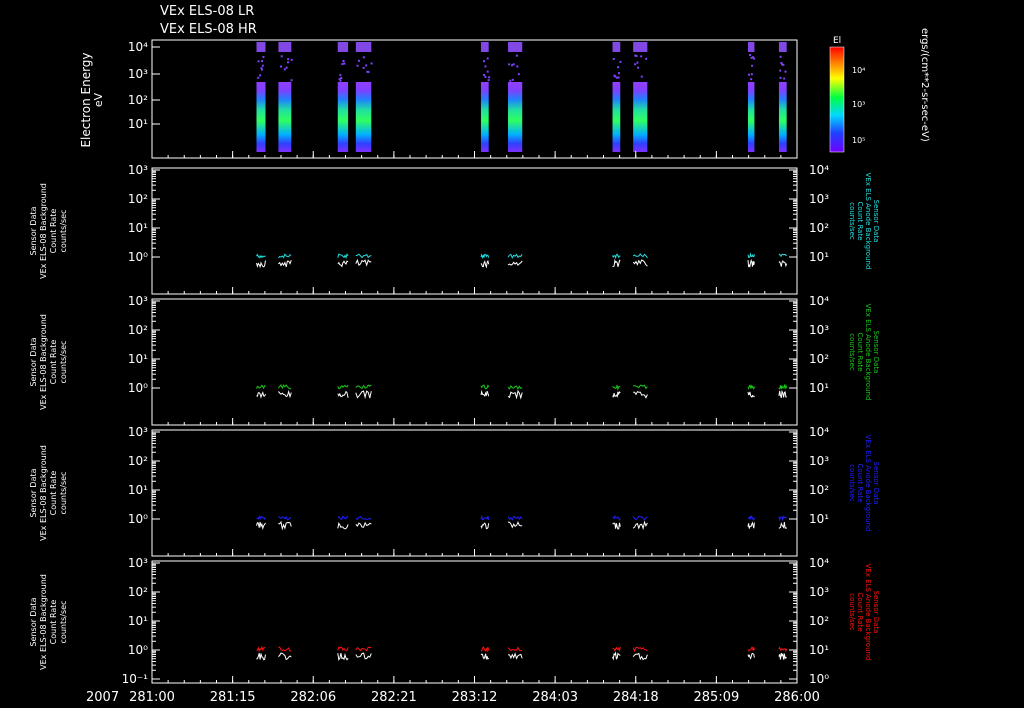  What do you see at coordinates (138, 124) in the screenshot?
I see `spectrogram-y-tick-label: 10¹` at bounding box center [138, 124].